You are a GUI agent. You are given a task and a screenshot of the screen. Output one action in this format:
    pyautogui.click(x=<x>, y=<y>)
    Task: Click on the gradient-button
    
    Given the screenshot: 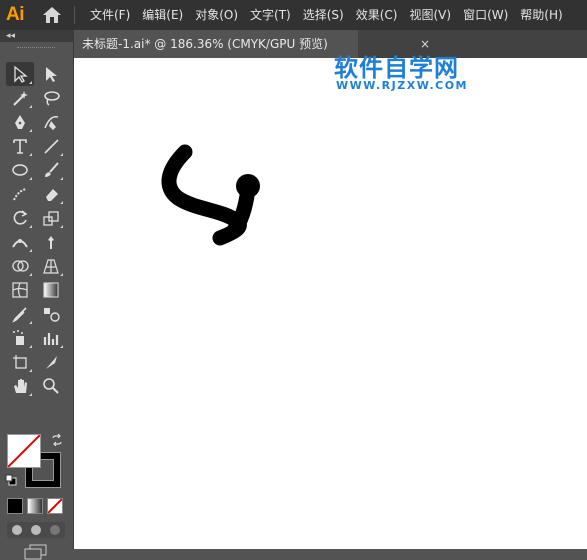 What is the action you would take?
    pyautogui.click(x=35, y=506)
    